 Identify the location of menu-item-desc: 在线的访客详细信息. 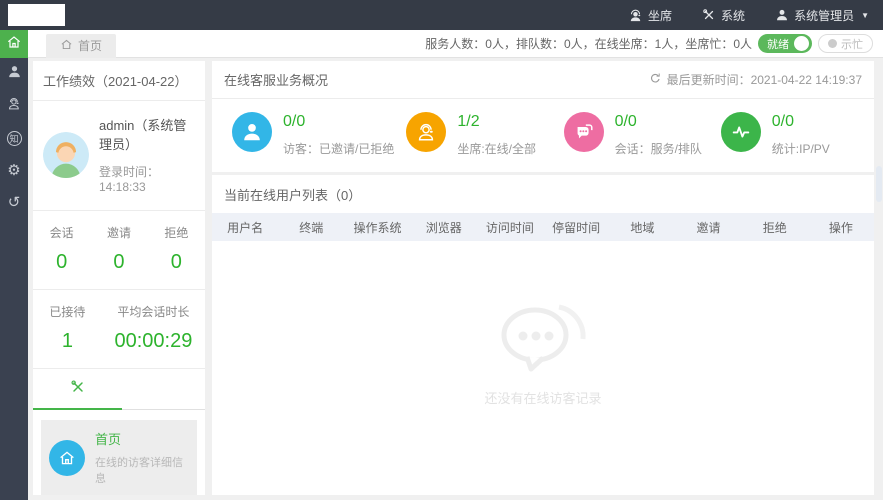
(139, 471).